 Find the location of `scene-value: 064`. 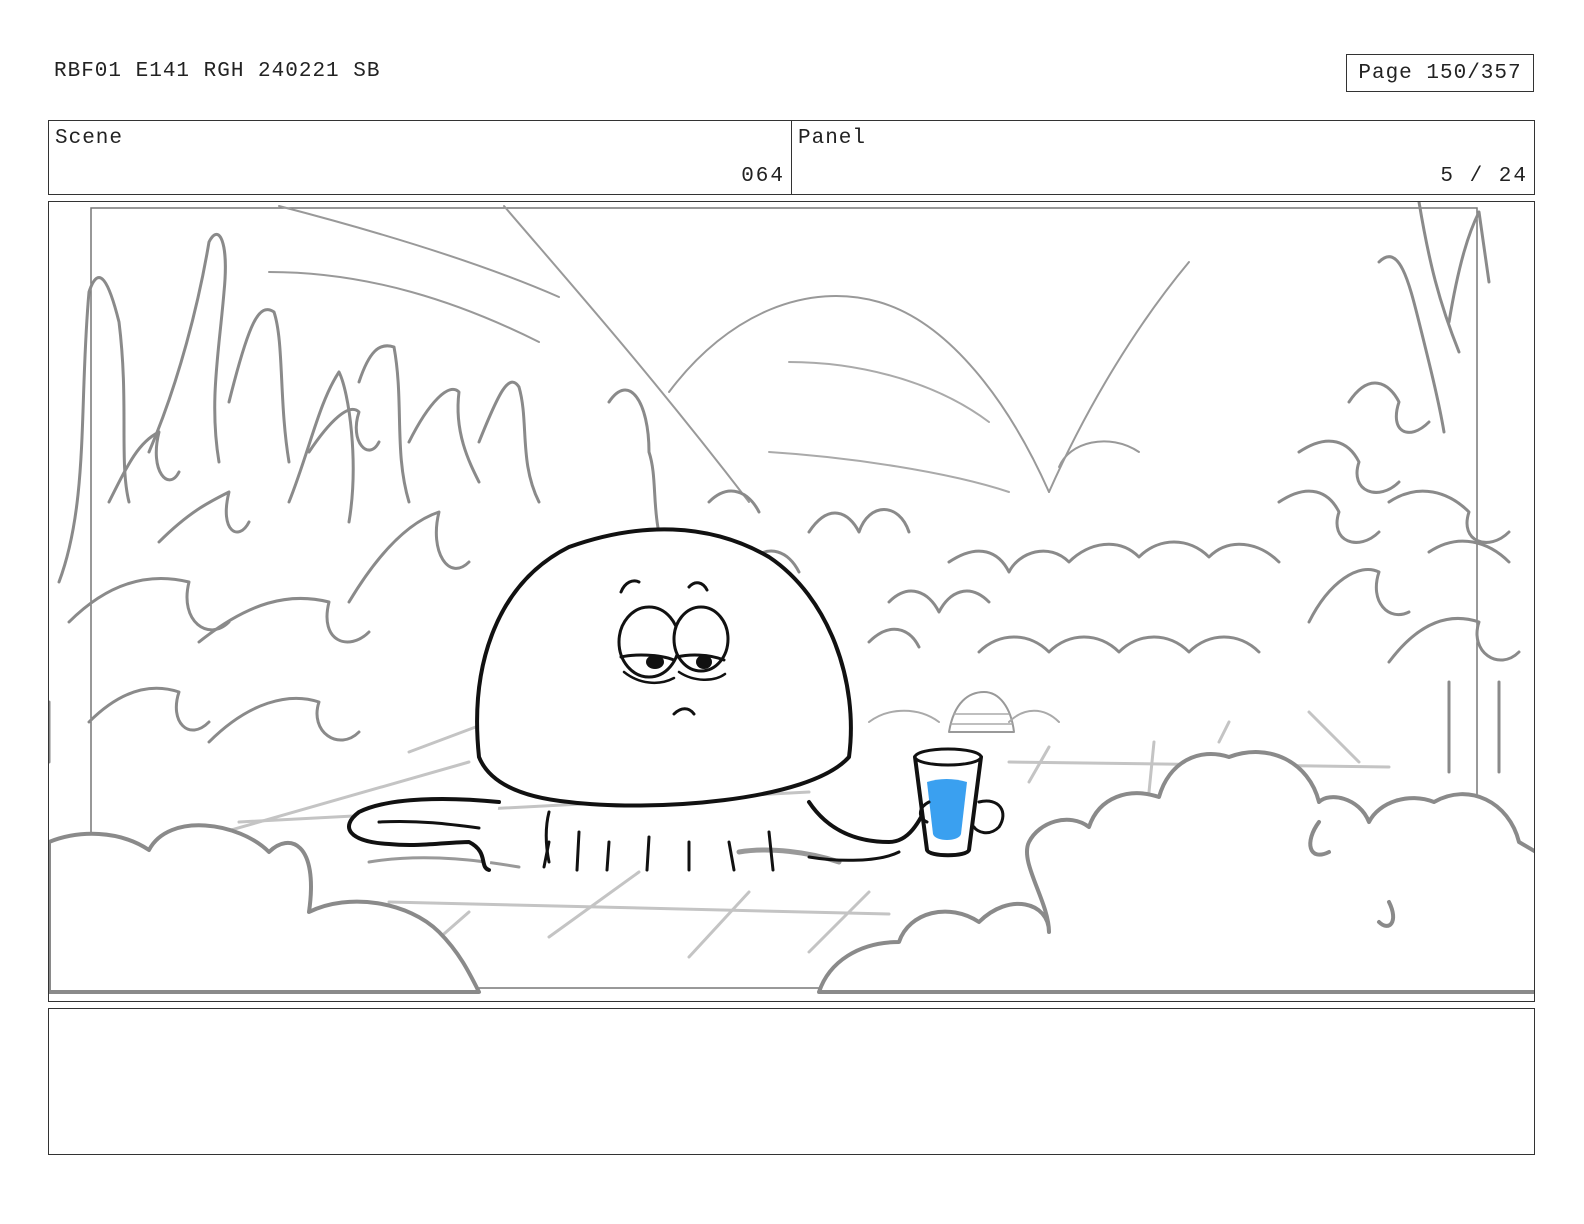

scene-value: 064 is located at coordinates (763, 176).